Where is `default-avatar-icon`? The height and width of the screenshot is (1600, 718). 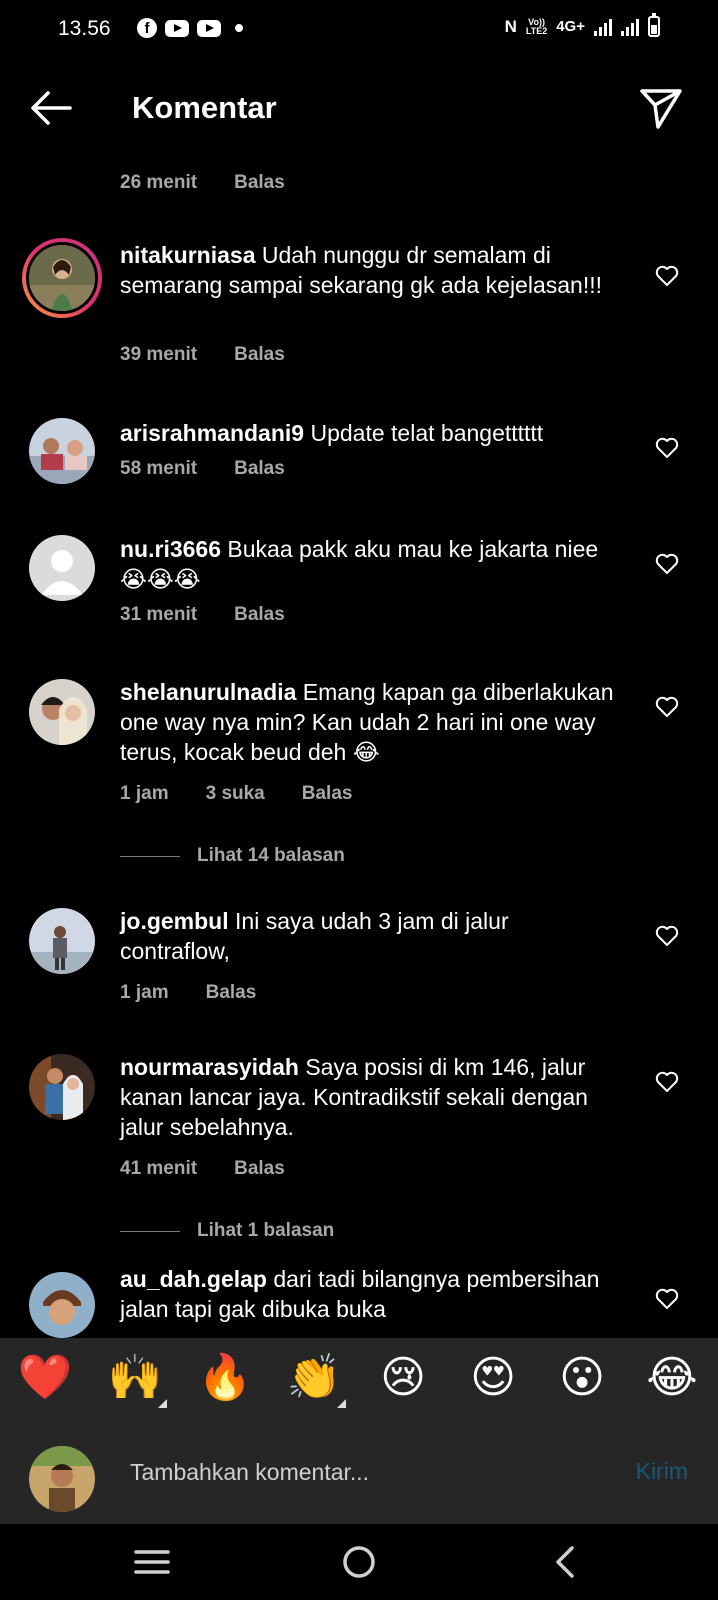
default-avatar-icon is located at coordinates (62, 568).